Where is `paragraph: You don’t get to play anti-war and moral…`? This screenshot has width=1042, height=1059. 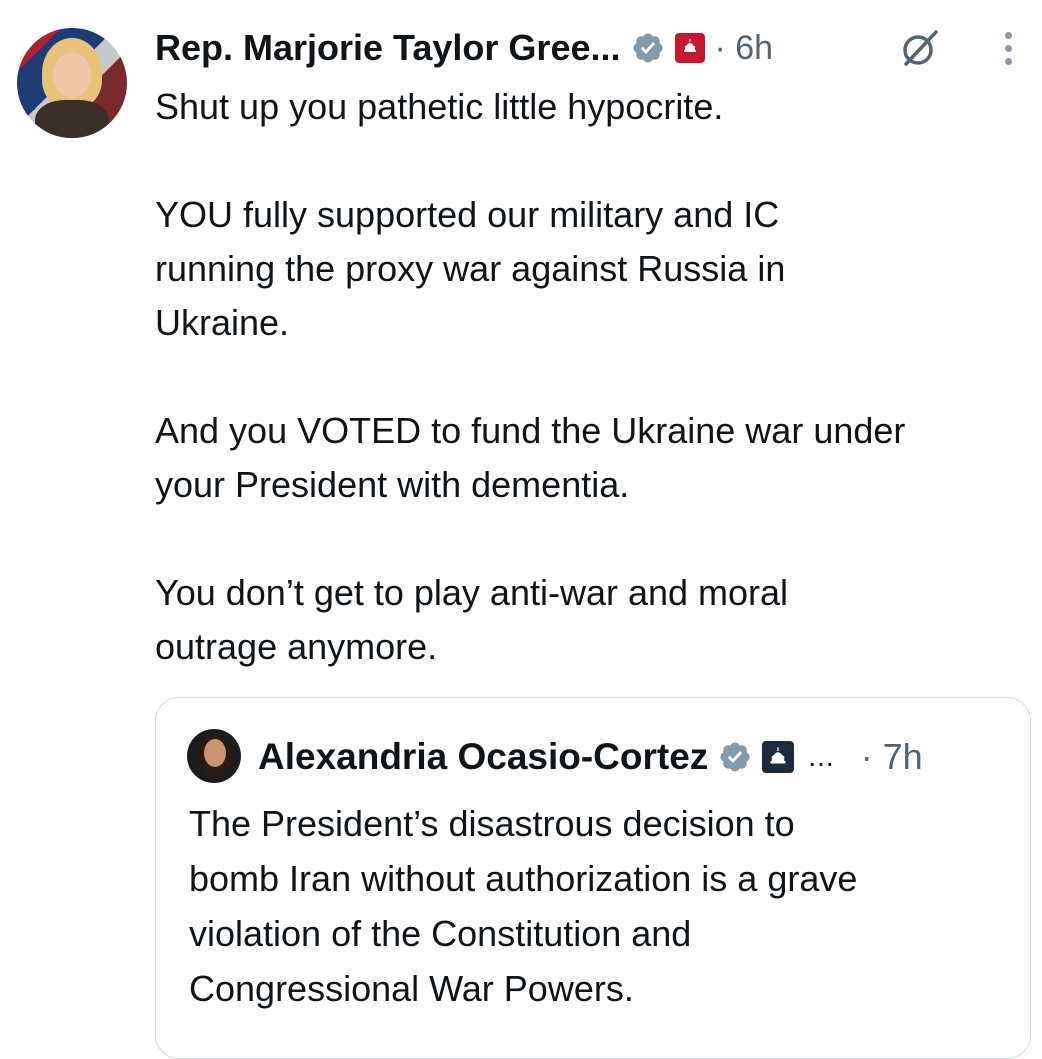 paragraph: You don’t get to play anti-war and moral… is located at coordinates (472, 619).